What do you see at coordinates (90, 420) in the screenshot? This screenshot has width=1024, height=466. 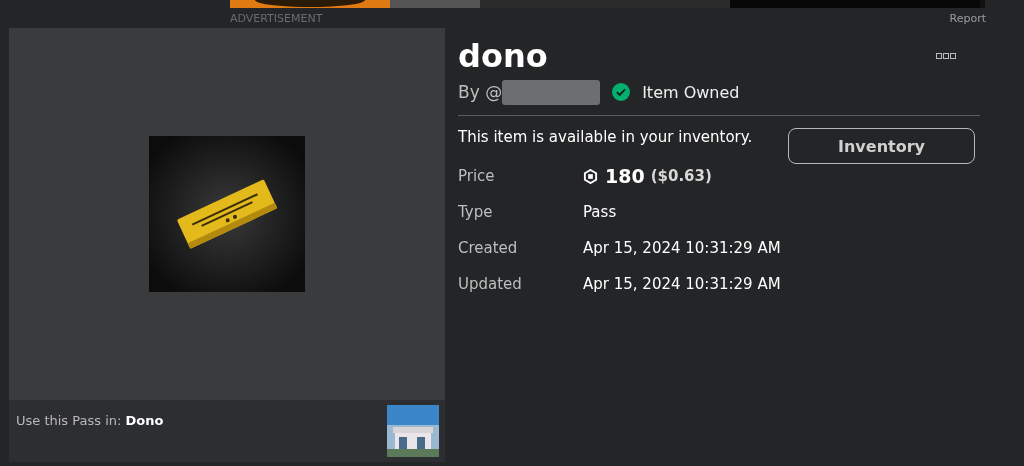 I see `place-label: Use this Pass in: Dono` at bounding box center [90, 420].